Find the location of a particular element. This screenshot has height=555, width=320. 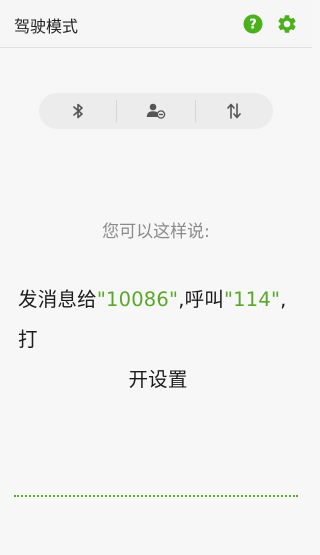

app-bar: 驾驶模式 ? is located at coordinates (156, 24).